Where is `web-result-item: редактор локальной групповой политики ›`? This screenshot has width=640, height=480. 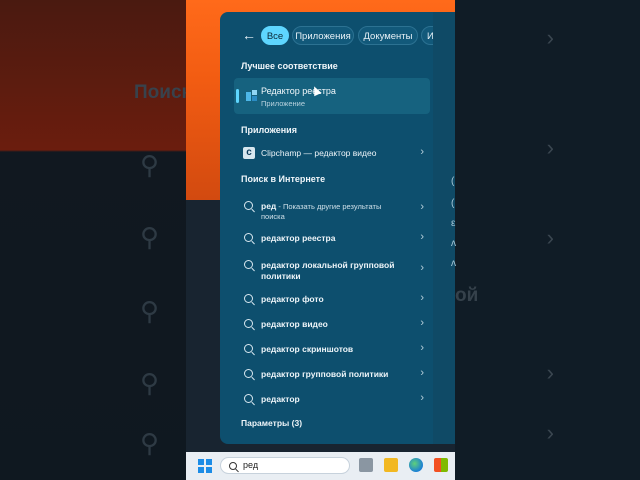 web-result-item: редактор локальной групповой политики › is located at coordinates (332, 269).